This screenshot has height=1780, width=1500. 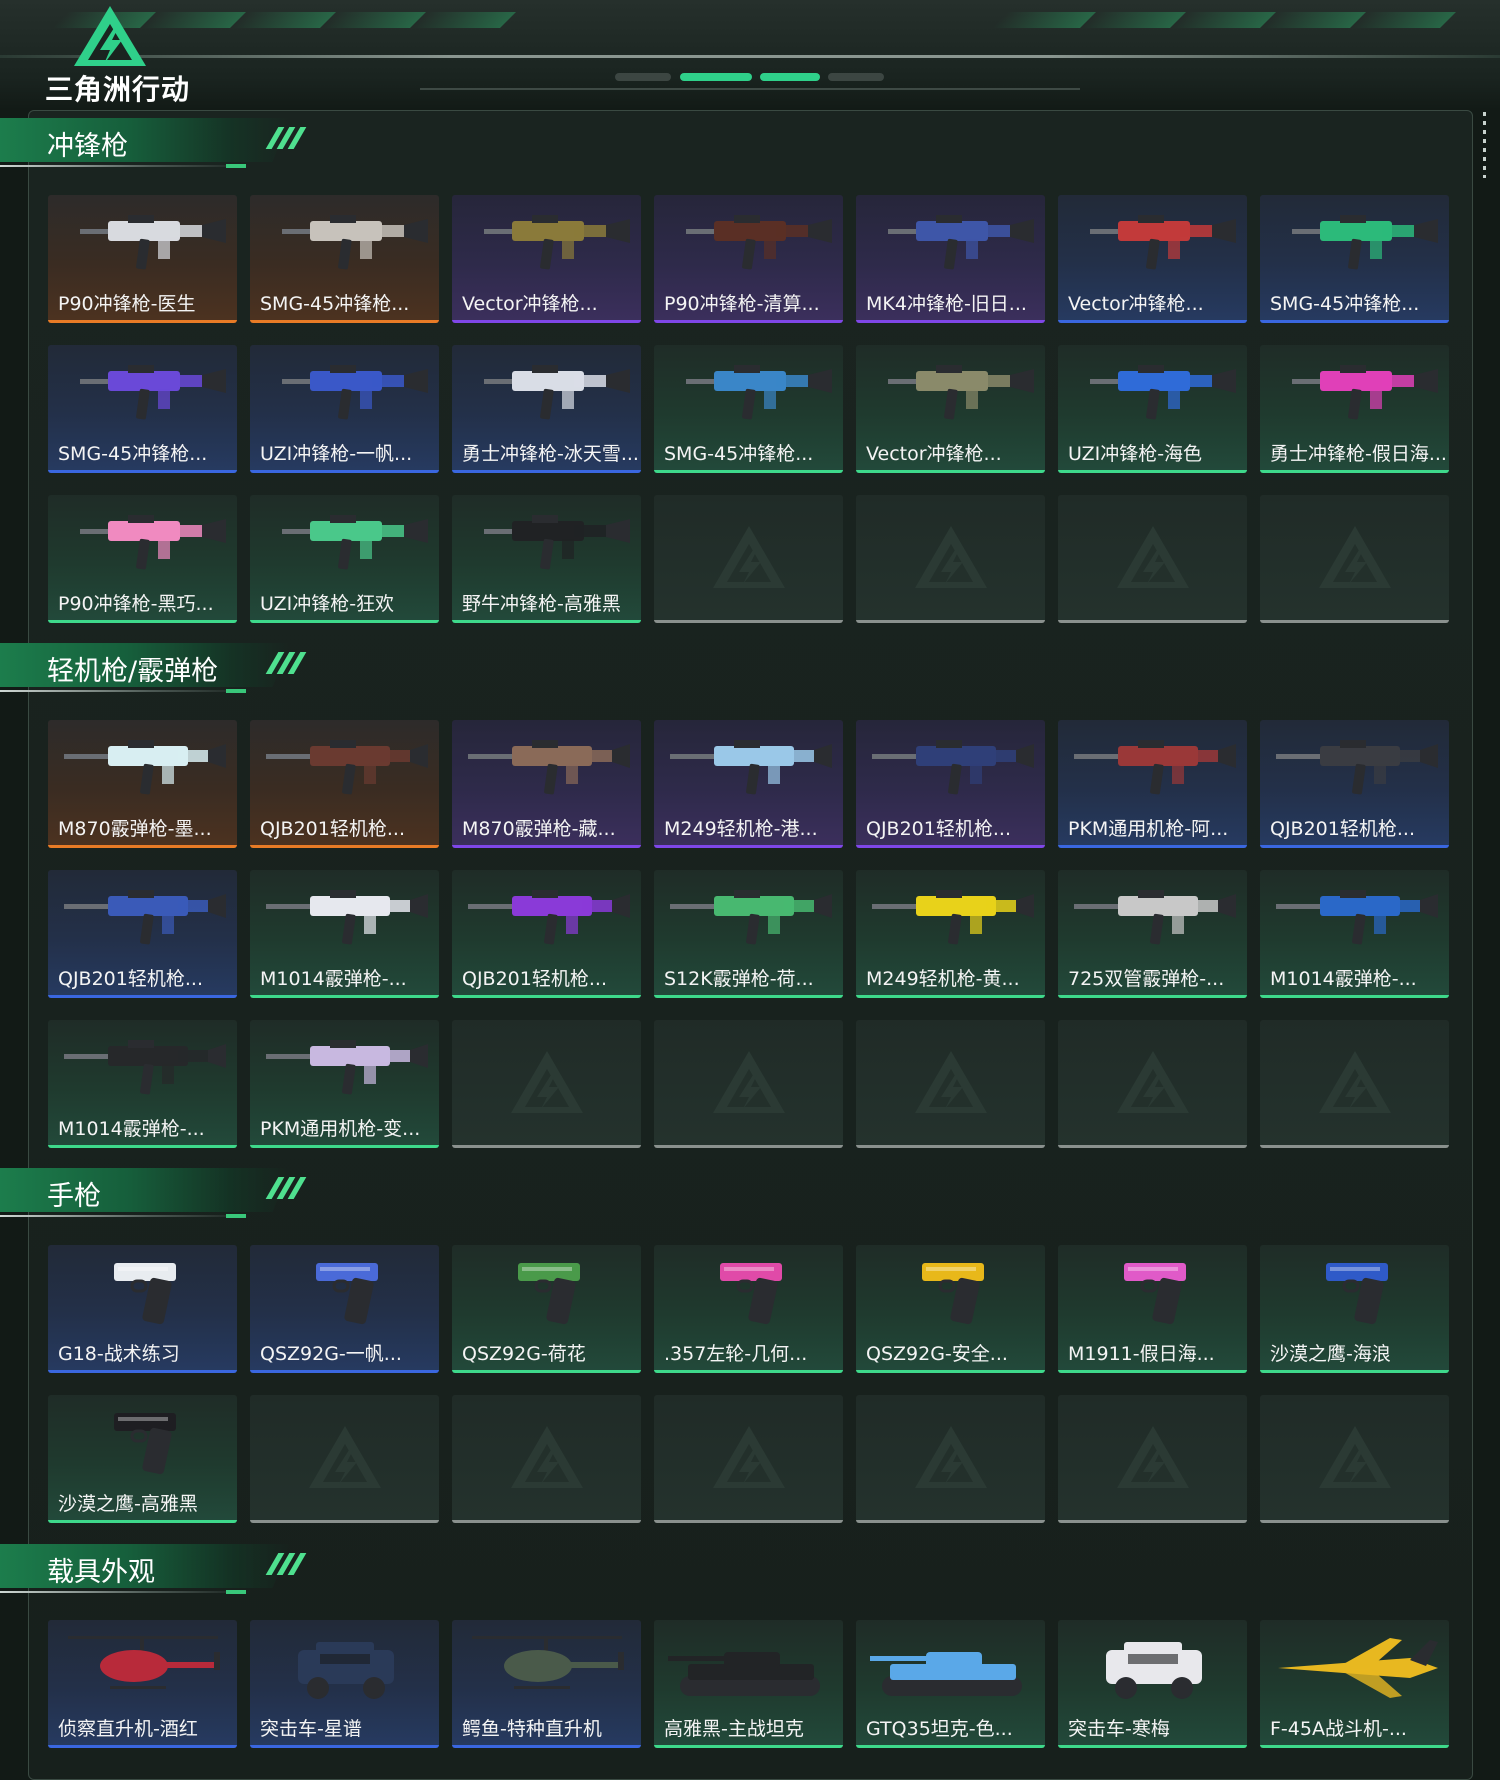 I want to click on skin-card: QSZ92G-荷花, so click(x=546, y=1309).